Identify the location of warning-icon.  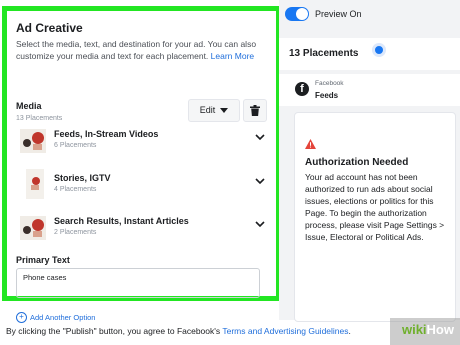
(310, 144).